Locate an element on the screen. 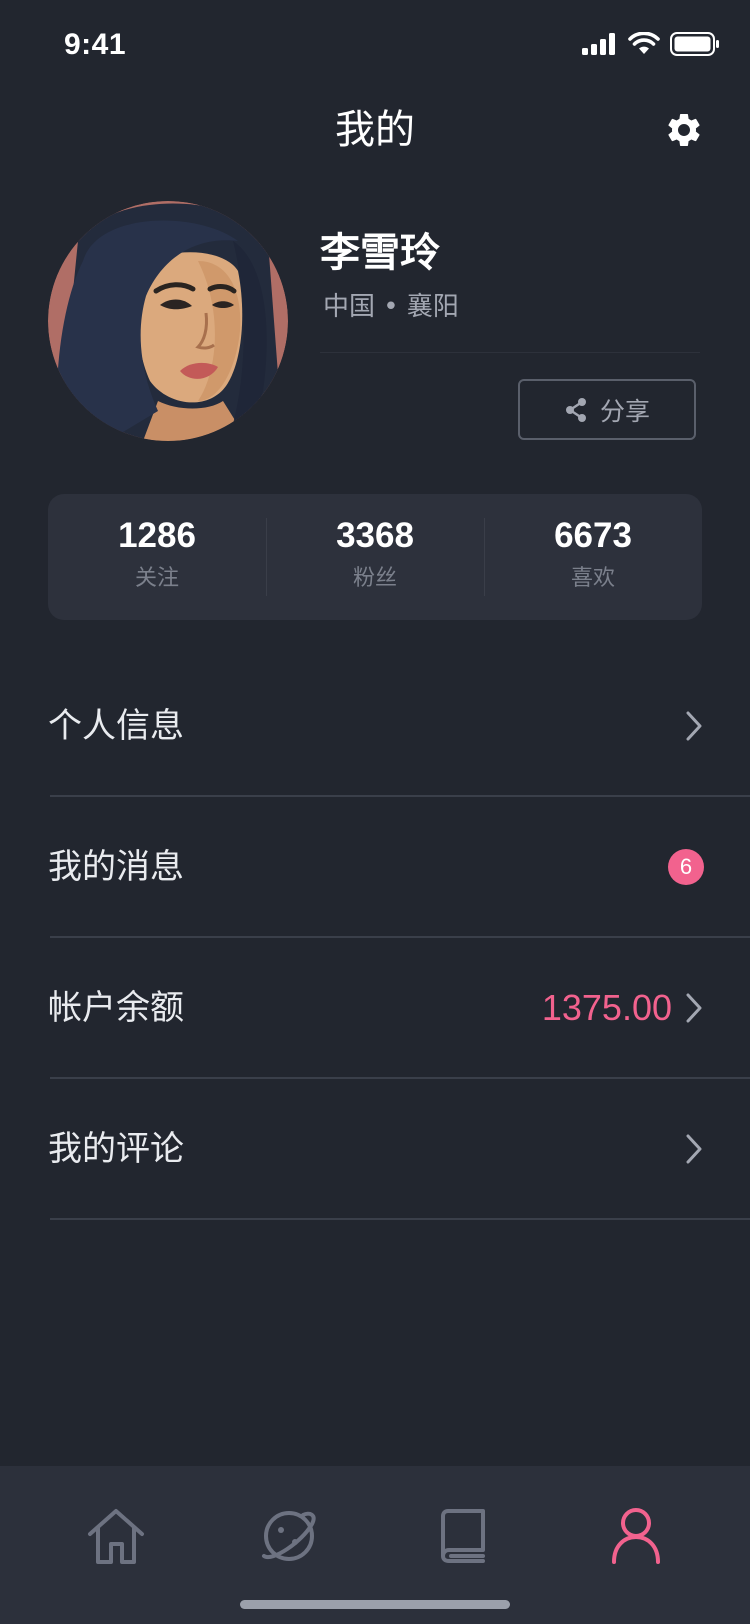 The width and height of the screenshot is (750, 1624). book-icon is located at coordinates (463, 1536).